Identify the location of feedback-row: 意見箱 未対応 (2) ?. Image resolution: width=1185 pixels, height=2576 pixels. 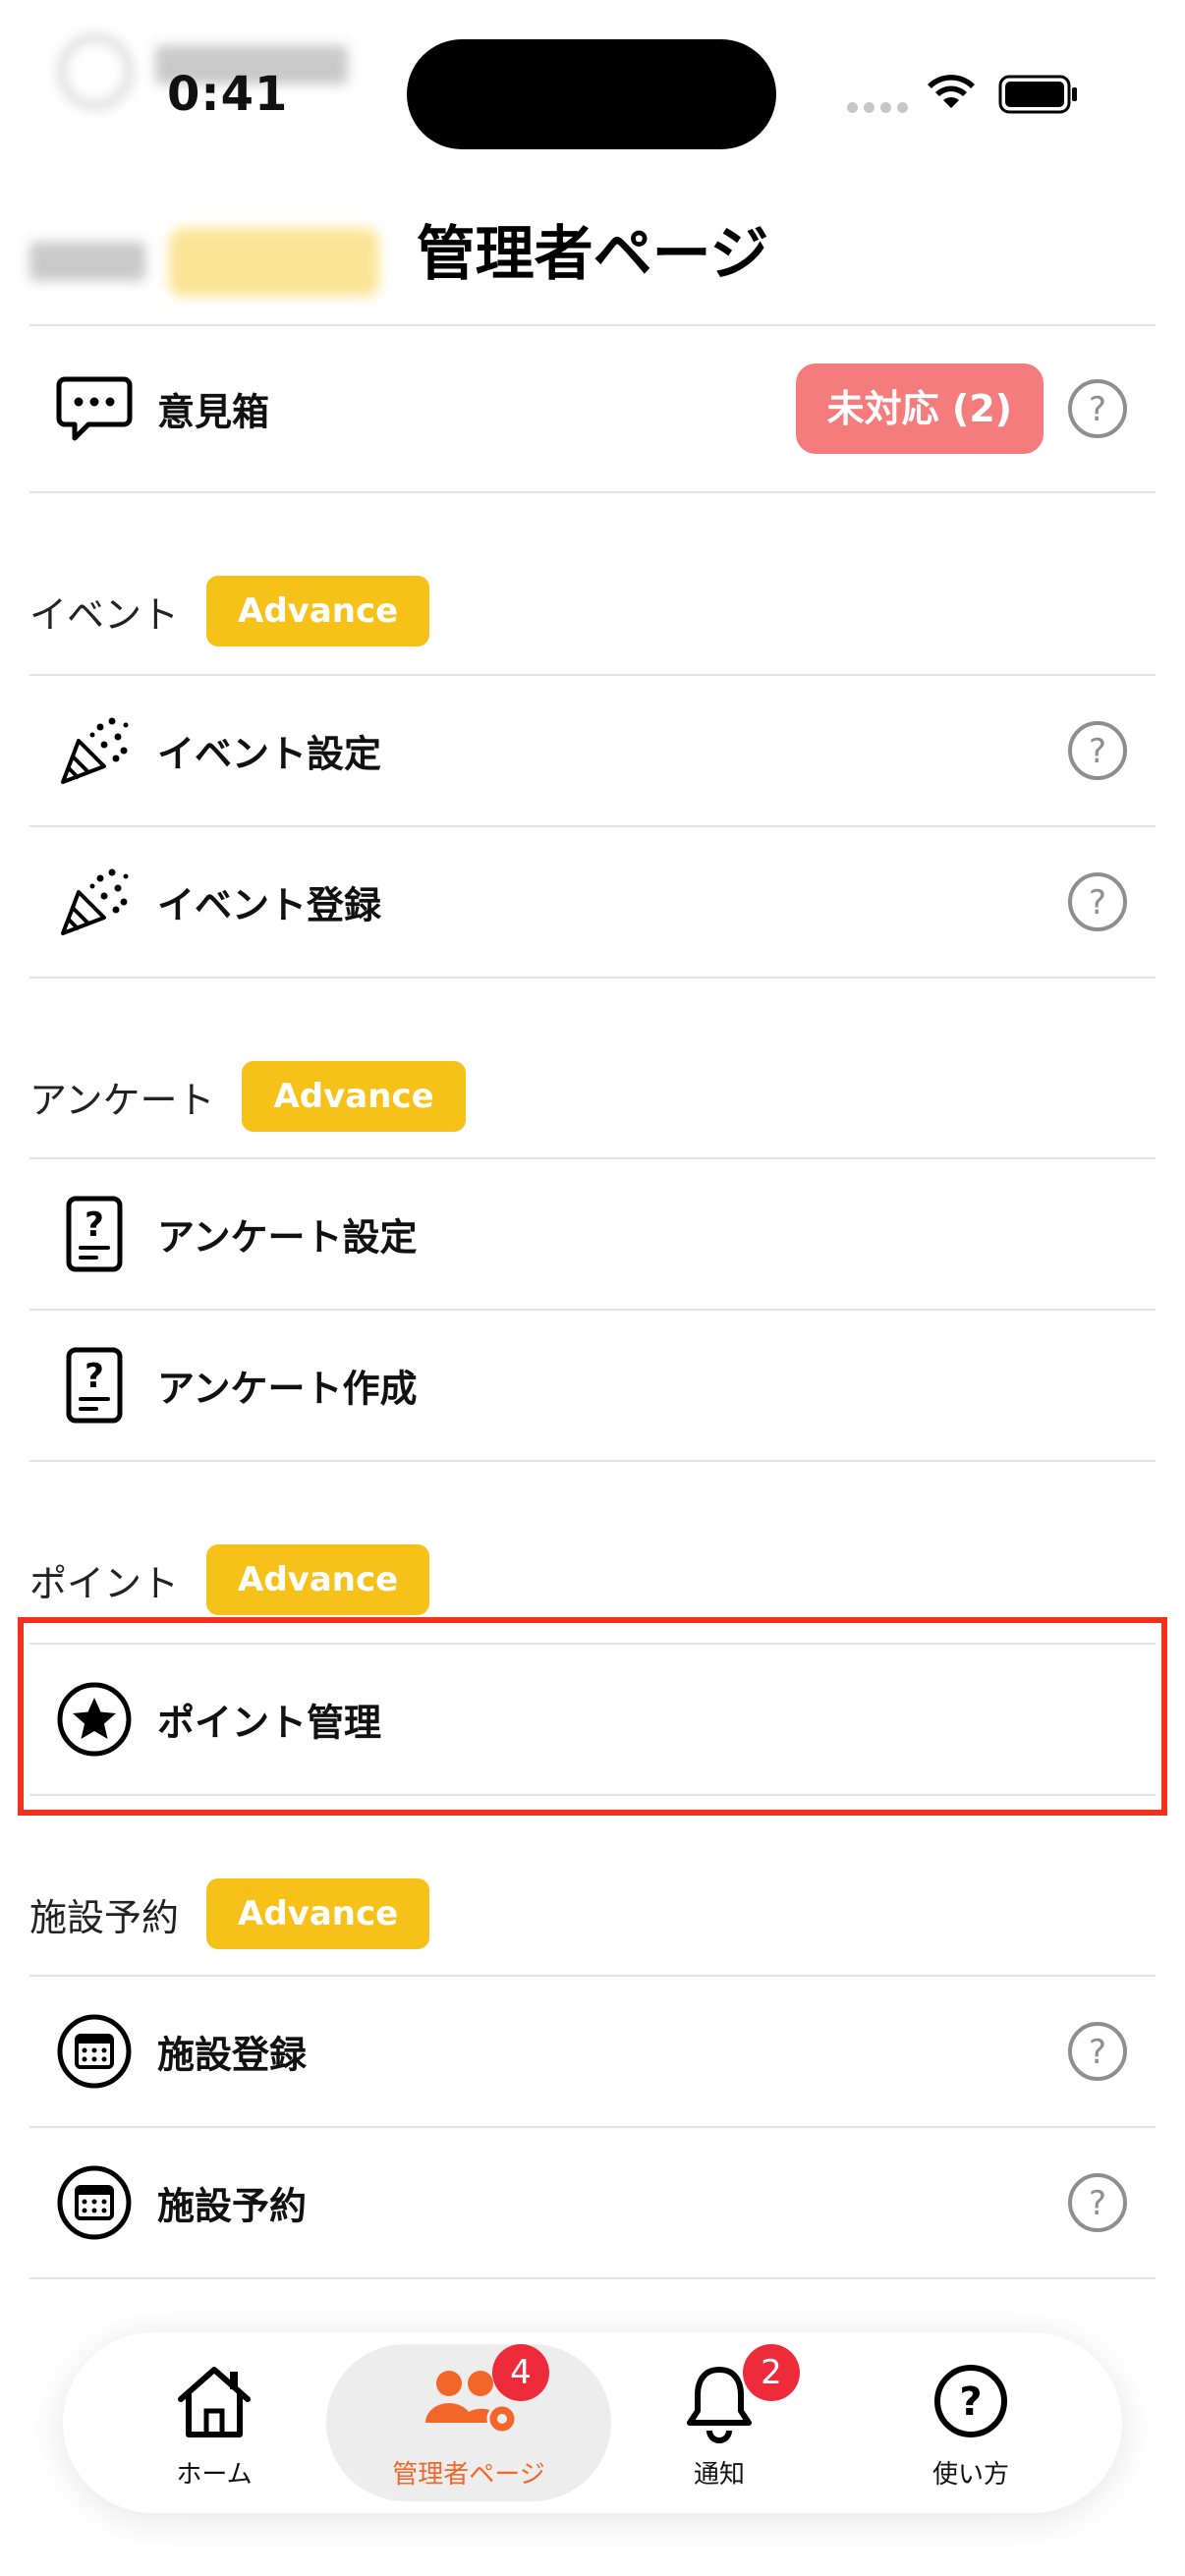
(592, 408).